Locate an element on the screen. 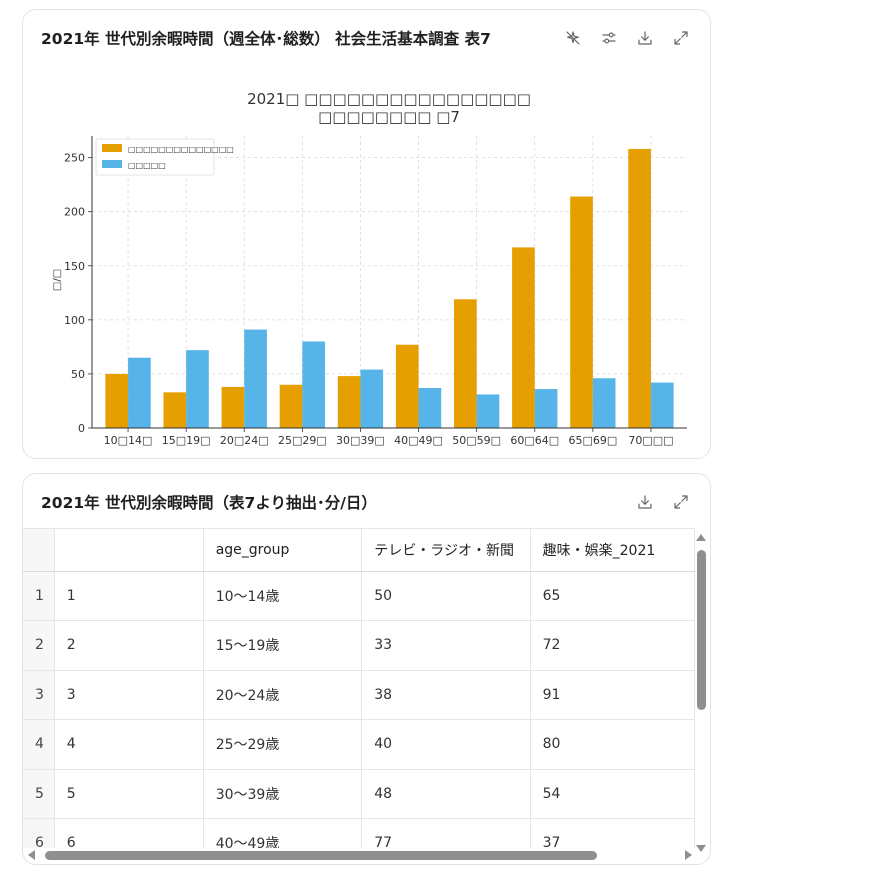 This screenshot has height=887, width=892. table-header-row: age_group テレビ・ラジオ・新聞 趣味・娯楽_2021 is located at coordinates (359, 550).